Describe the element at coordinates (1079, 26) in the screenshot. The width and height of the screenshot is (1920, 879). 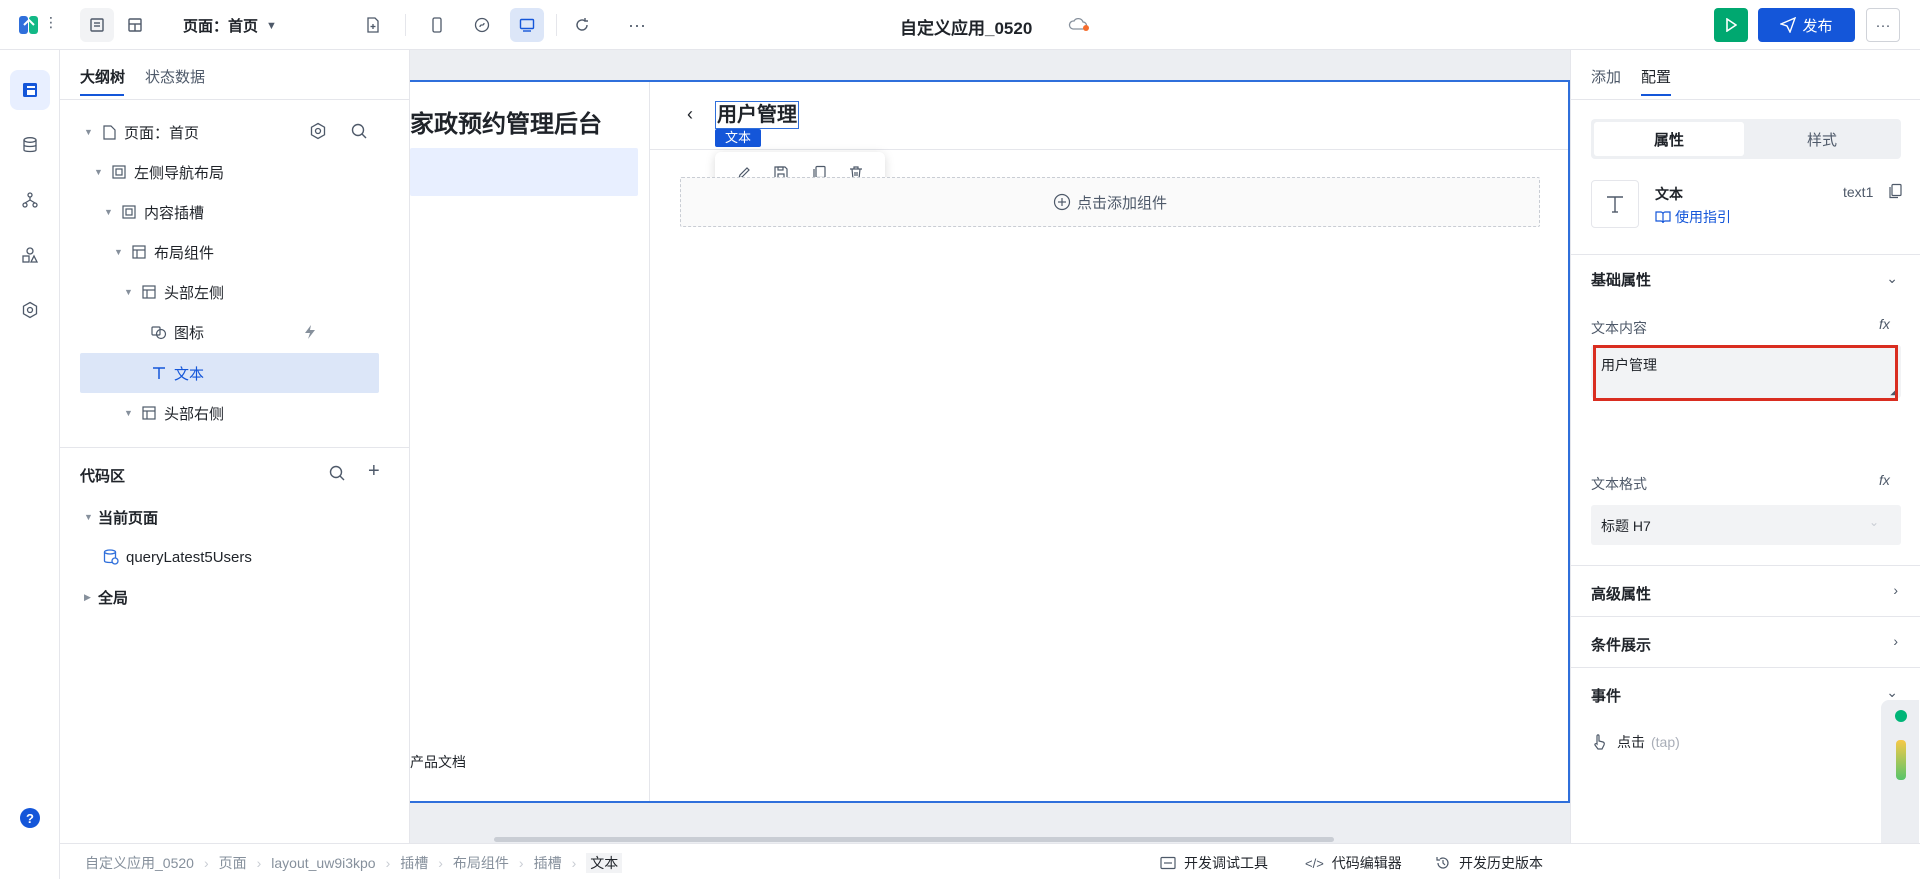
I see `cloud-sync-icon` at that location.